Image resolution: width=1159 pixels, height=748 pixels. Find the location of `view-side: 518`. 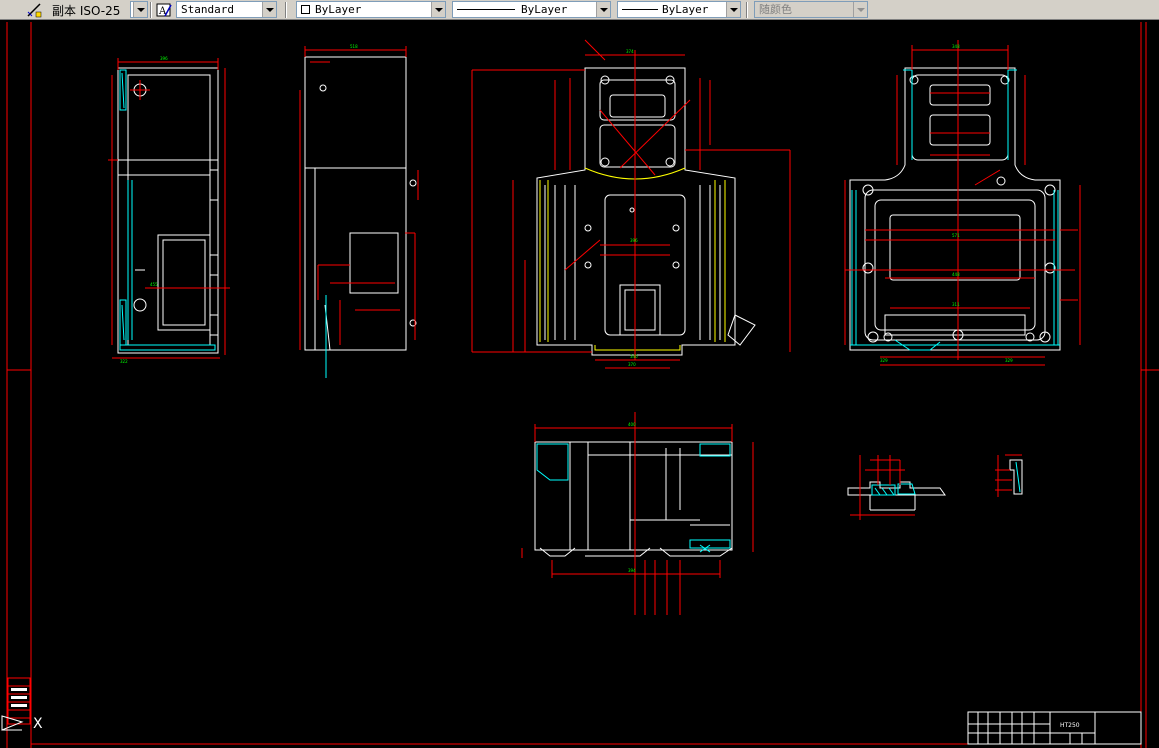

view-side: 518 is located at coordinates (359, 211).